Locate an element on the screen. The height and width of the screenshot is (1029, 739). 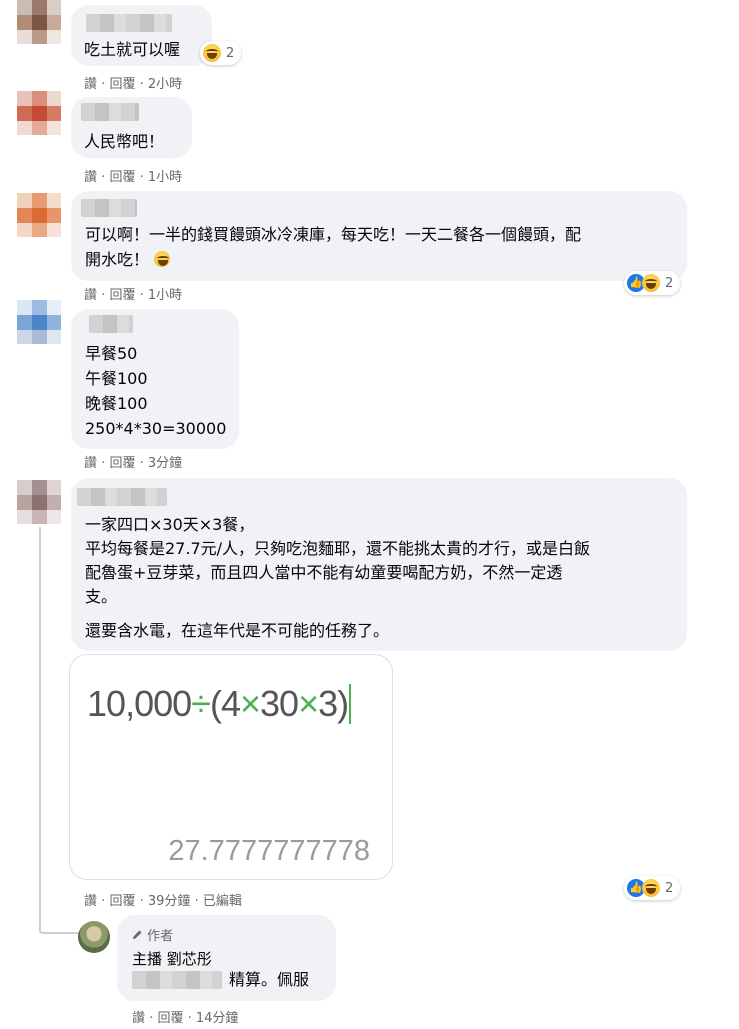
pencil-icon is located at coordinates (137, 934).